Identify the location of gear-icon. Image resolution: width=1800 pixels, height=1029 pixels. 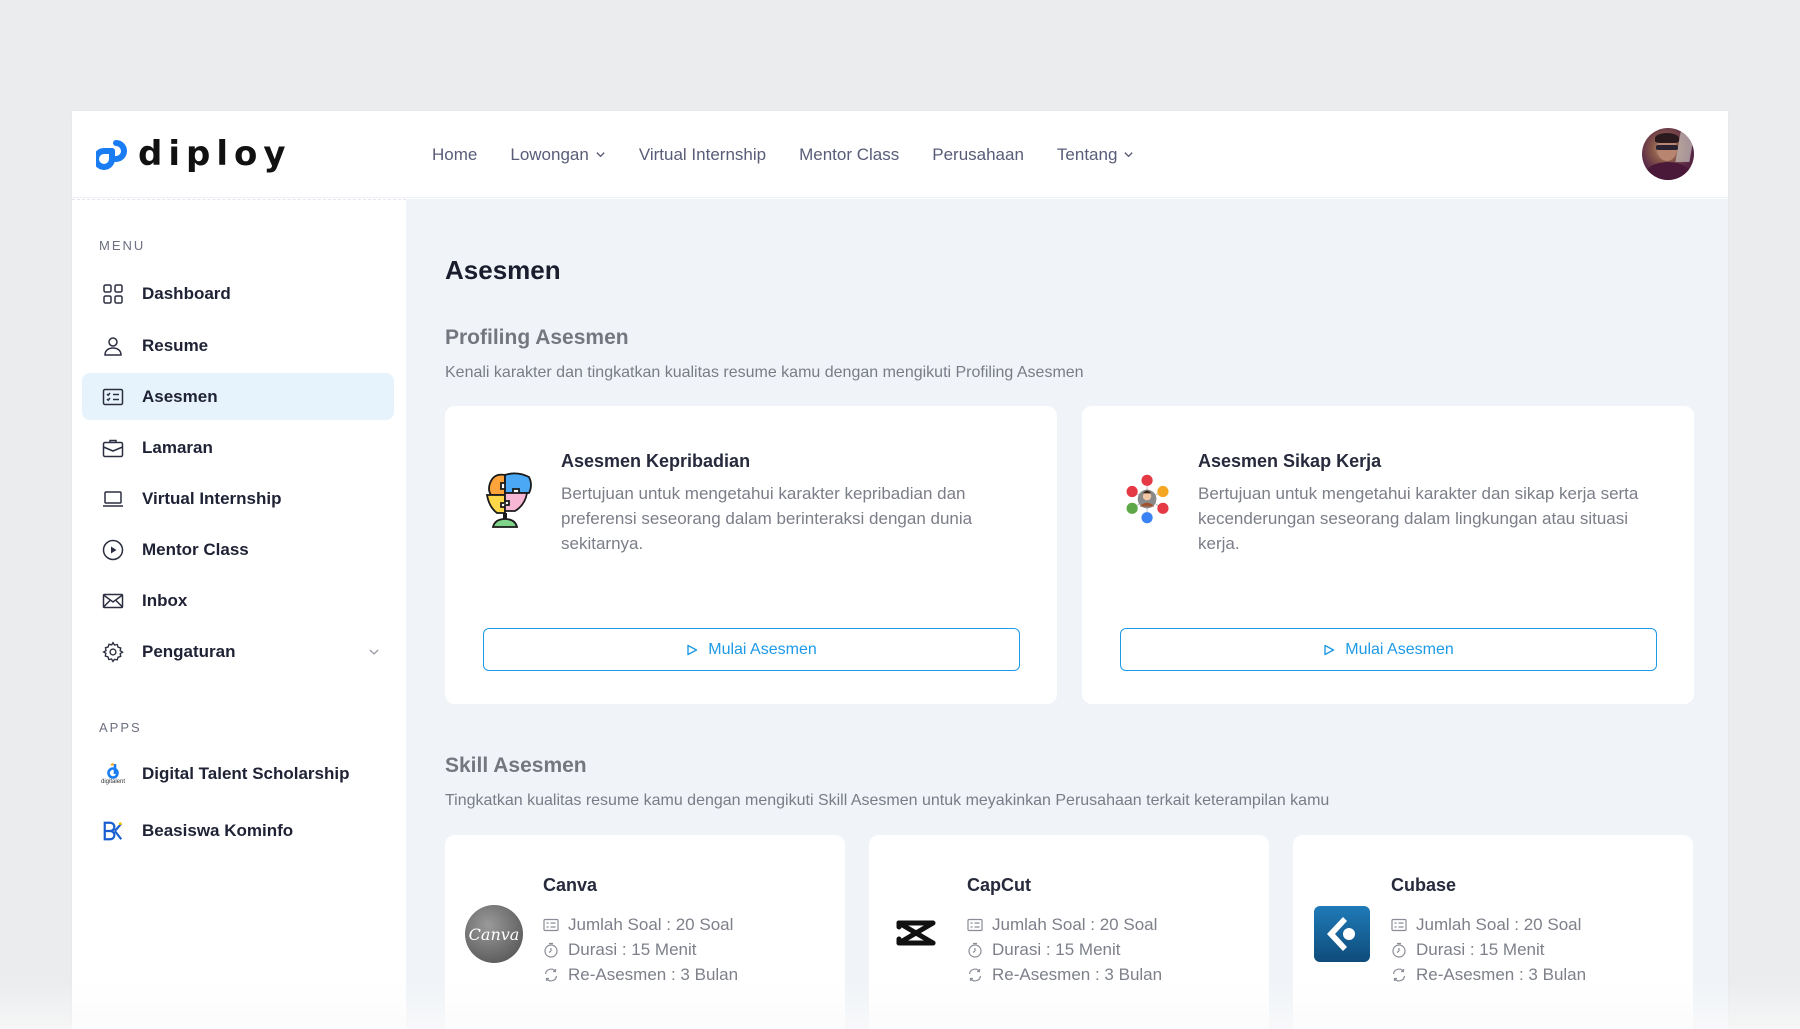
(113, 651).